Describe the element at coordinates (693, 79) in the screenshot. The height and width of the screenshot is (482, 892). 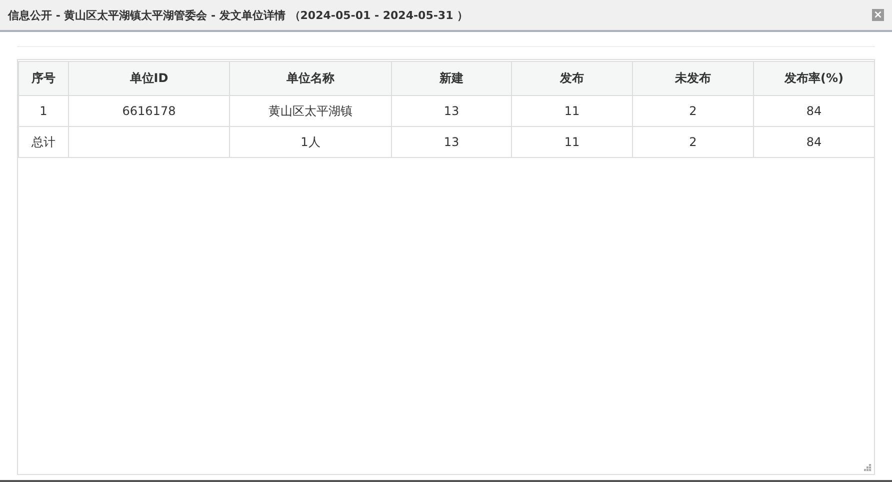
I see `column-header: 未发布` at that location.